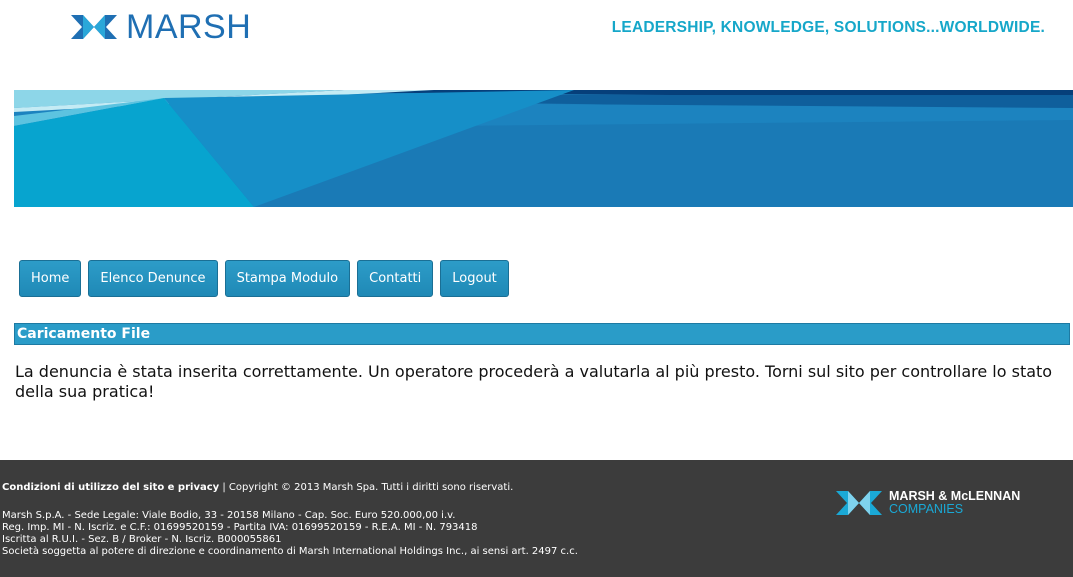 The height and width of the screenshot is (577, 1073). What do you see at coordinates (94, 27) in the screenshot?
I see `marsh-logo-icon` at bounding box center [94, 27].